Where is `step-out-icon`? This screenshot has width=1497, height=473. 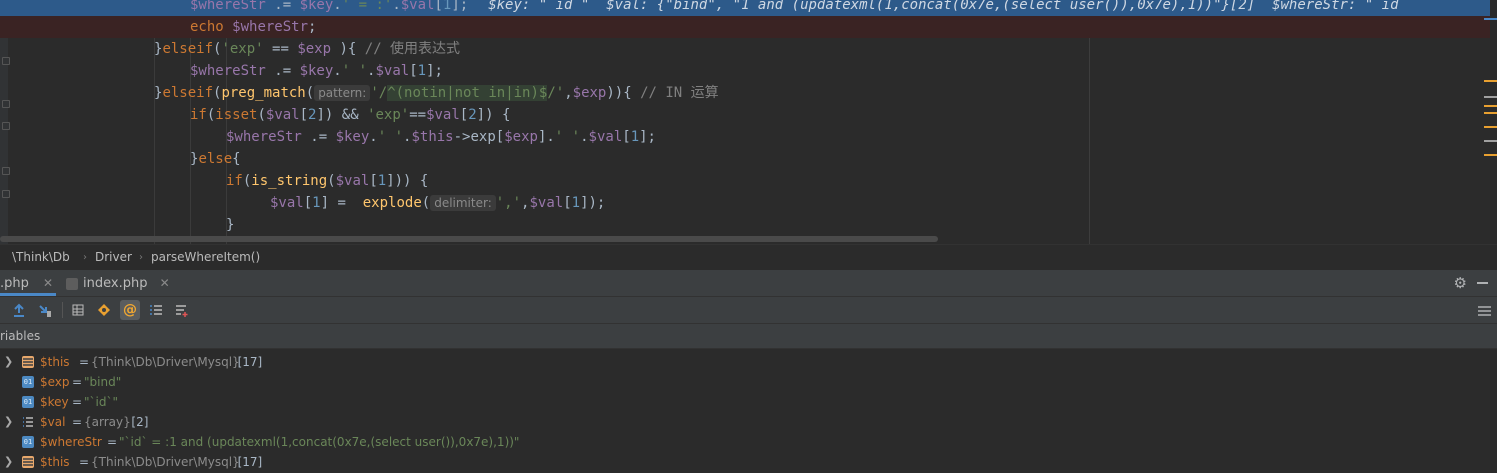
step-out-icon is located at coordinates (19, 310).